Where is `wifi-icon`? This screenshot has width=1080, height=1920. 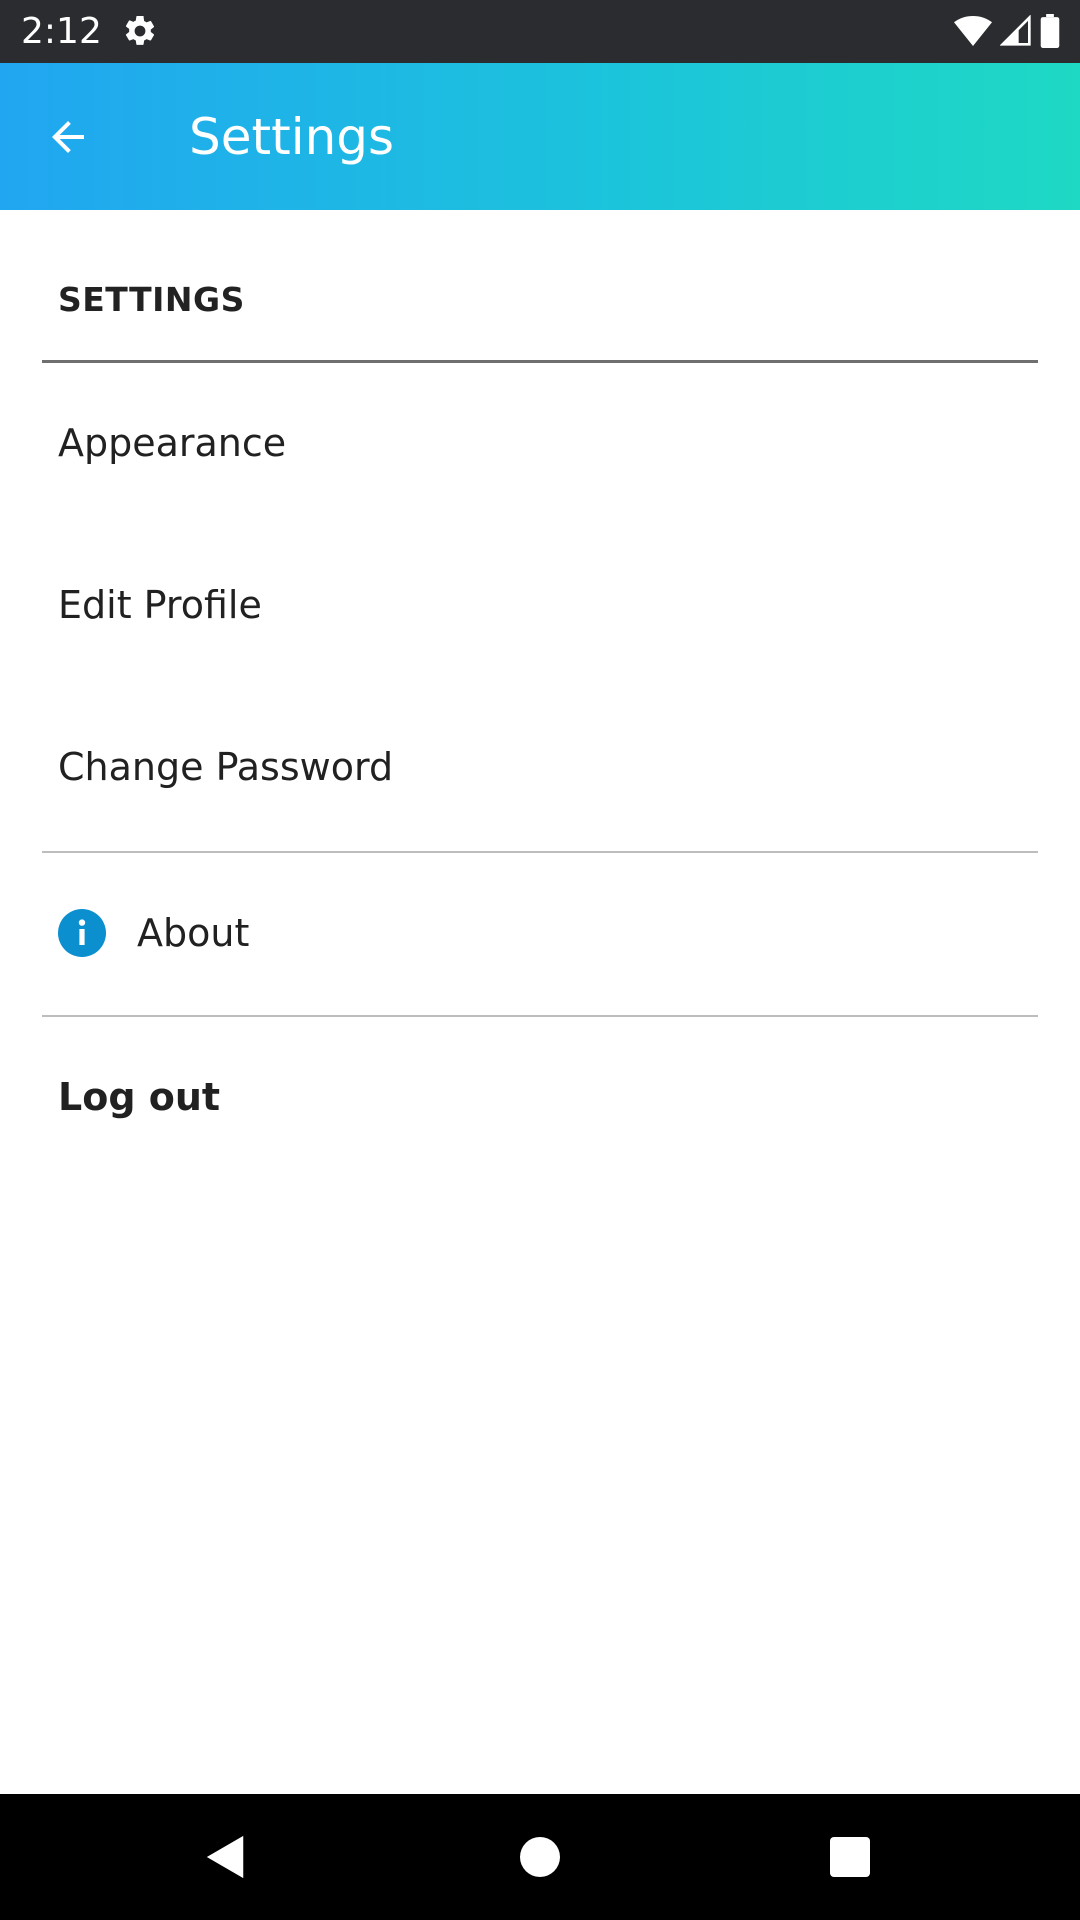
wifi-icon is located at coordinates (973, 31).